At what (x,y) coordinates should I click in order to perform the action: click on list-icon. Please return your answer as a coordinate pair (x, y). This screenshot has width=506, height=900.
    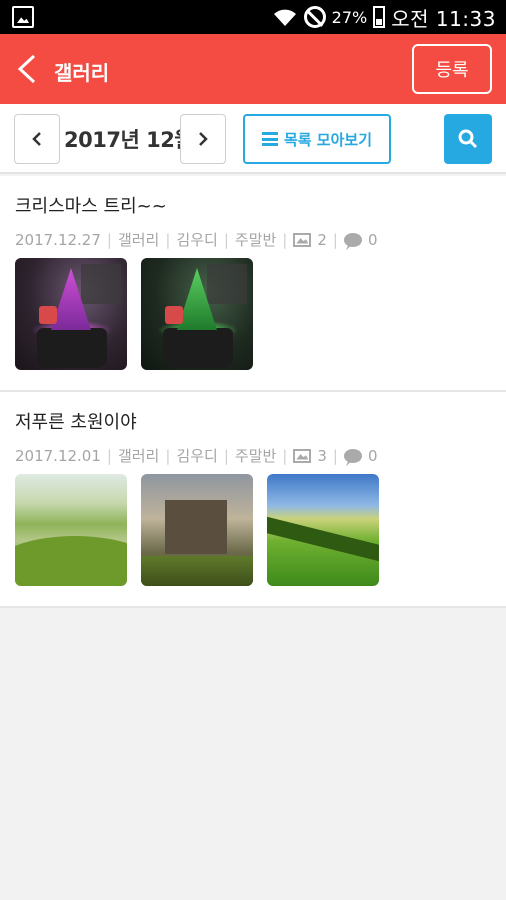
    Looking at the image, I should click on (269, 139).